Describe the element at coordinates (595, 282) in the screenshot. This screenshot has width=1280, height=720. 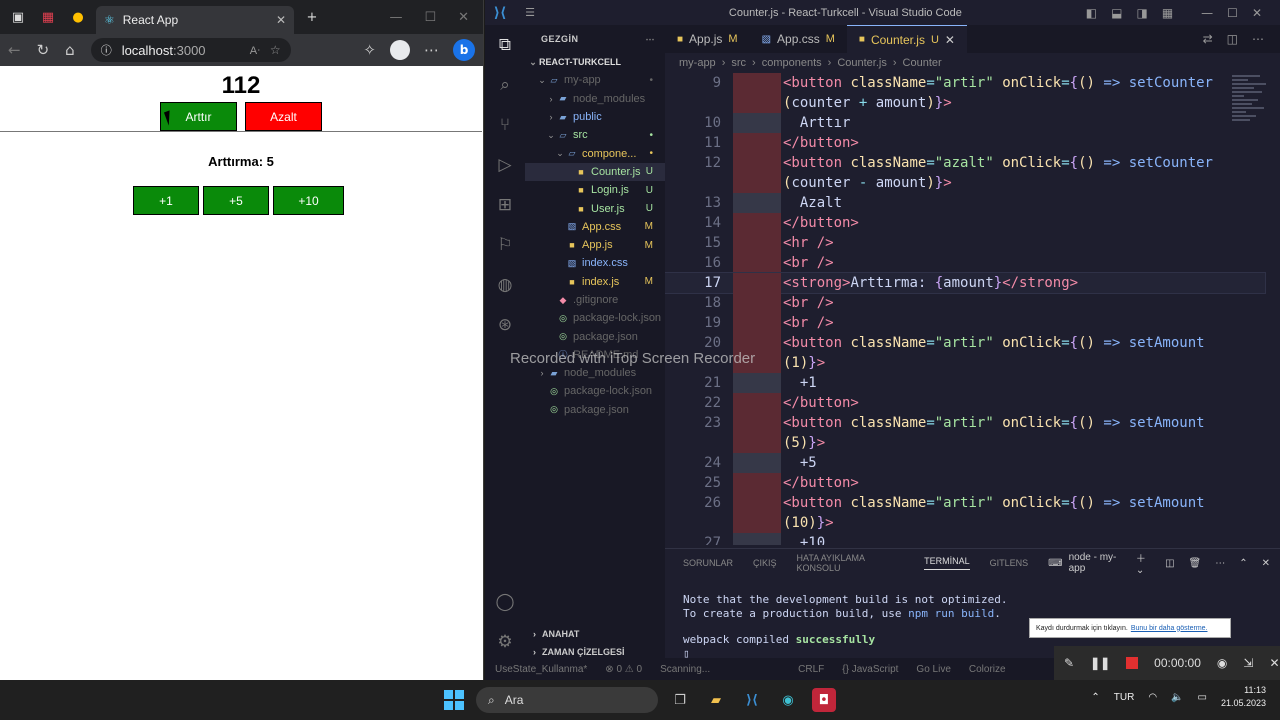
I see `tree-item: ■ index.js M` at that location.